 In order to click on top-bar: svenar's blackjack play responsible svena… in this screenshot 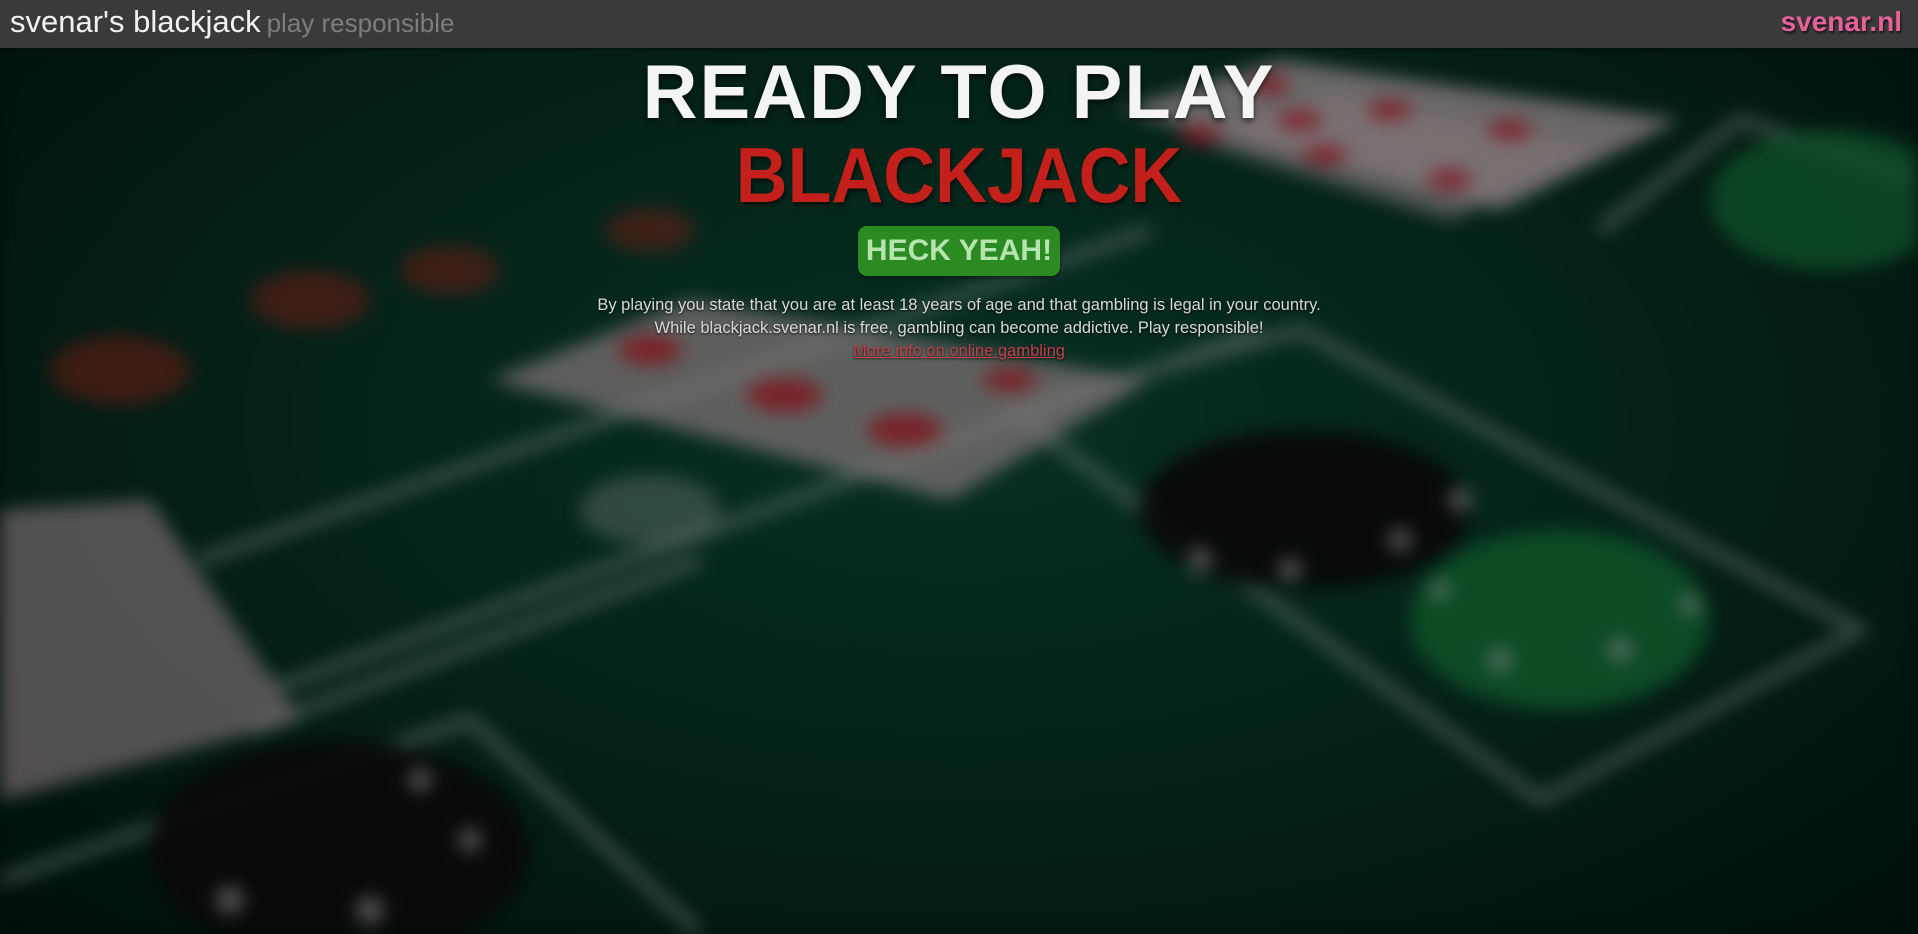, I will do `click(959, 24)`.